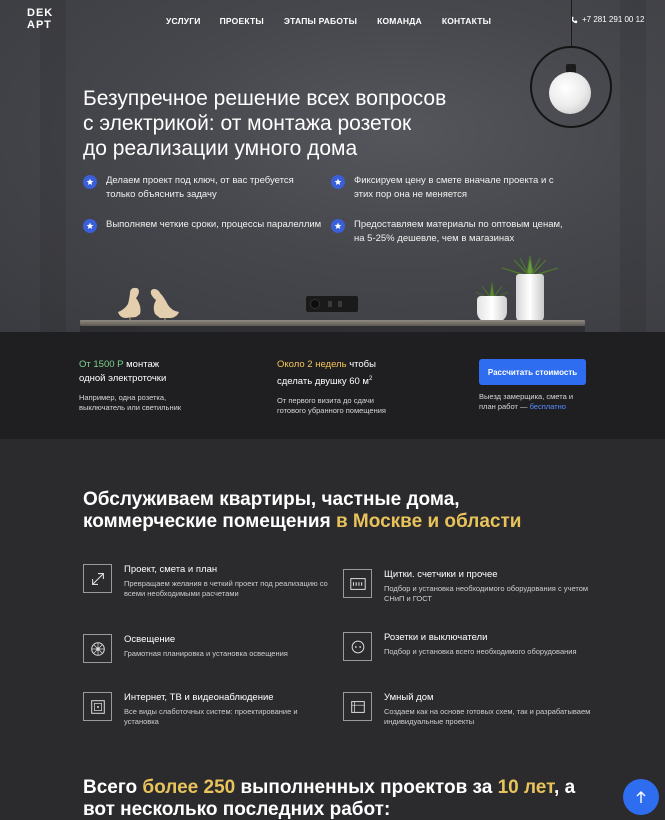 The height and width of the screenshot is (820, 665). I want to click on timing-text-2: сделать двушку 60 м, so click(323, 382).